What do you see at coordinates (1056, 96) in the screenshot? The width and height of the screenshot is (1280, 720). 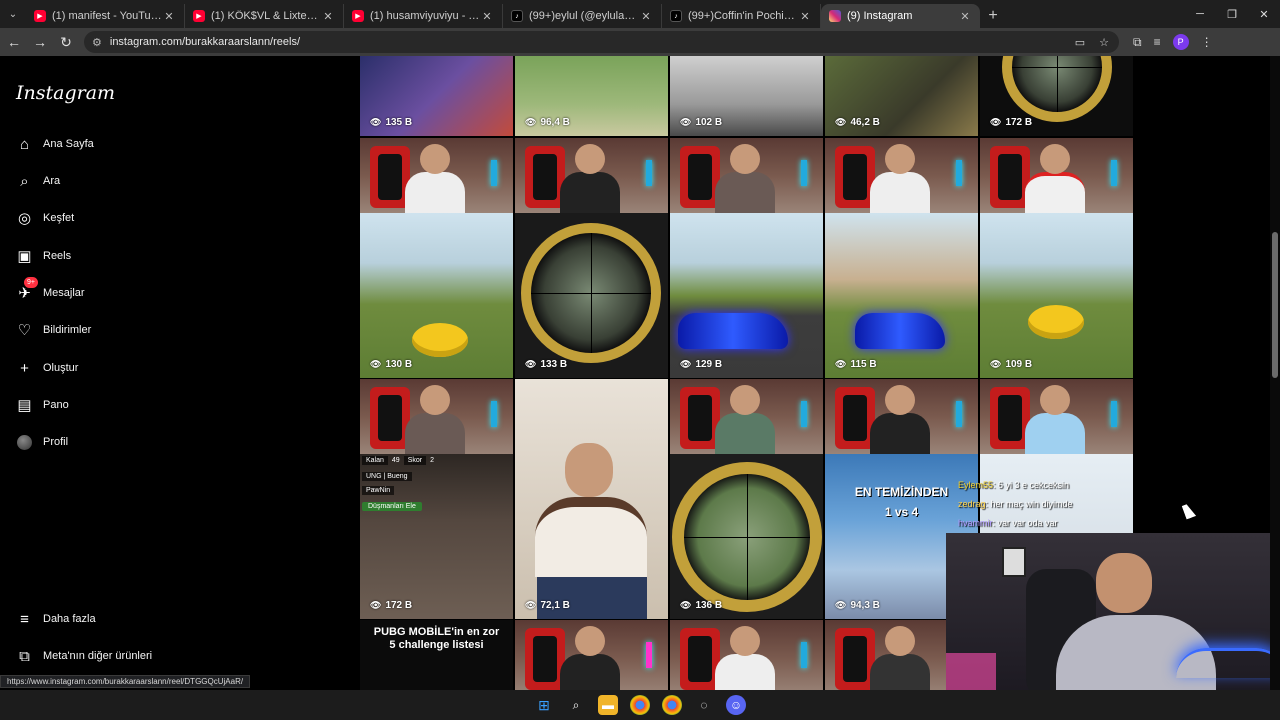 I see `reel-tile: 👁 172 B` at bounding box center [1056, 96].